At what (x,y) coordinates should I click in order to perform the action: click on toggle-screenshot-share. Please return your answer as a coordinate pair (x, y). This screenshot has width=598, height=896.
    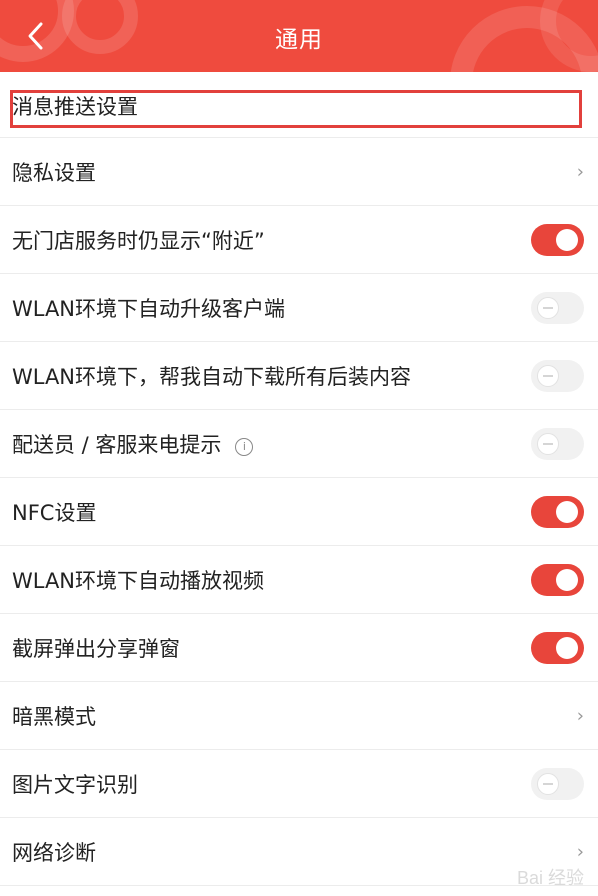
    Looking at the image, I should click on (557, 647).